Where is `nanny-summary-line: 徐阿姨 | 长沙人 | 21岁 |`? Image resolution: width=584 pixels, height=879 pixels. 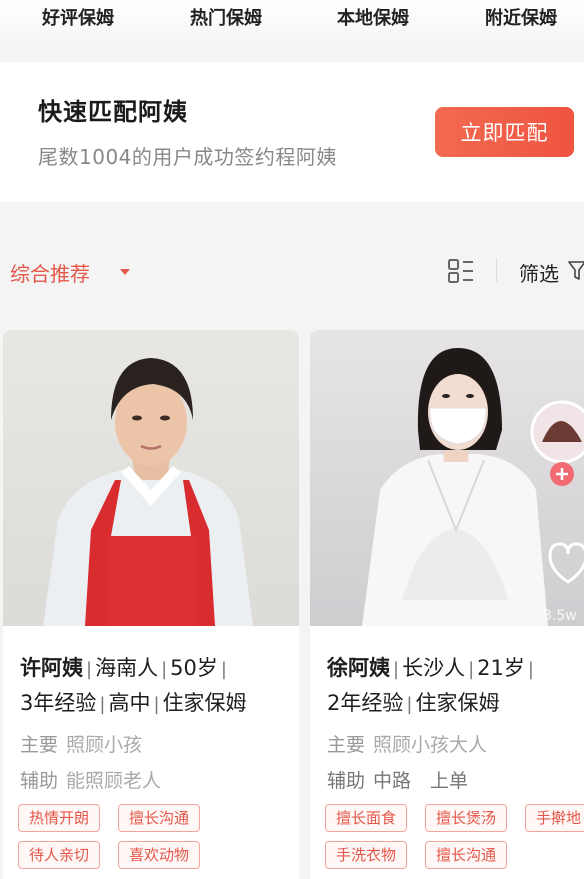 nanny-summary-line: 徐阿姨 | 长沙人 | 21岁 | is located at coordinates (430, 668).